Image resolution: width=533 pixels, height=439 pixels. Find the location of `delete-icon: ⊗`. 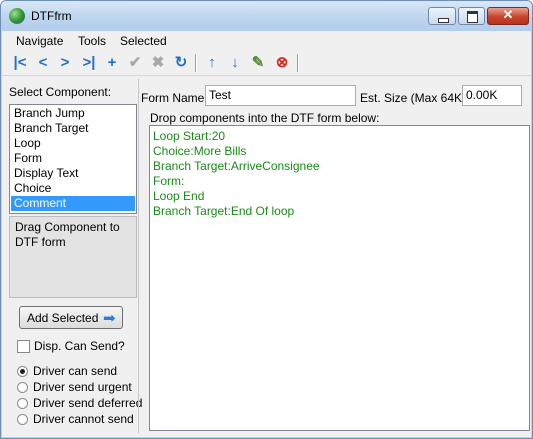

delete-icon: ⊗ is located at coordinates (282, 63).